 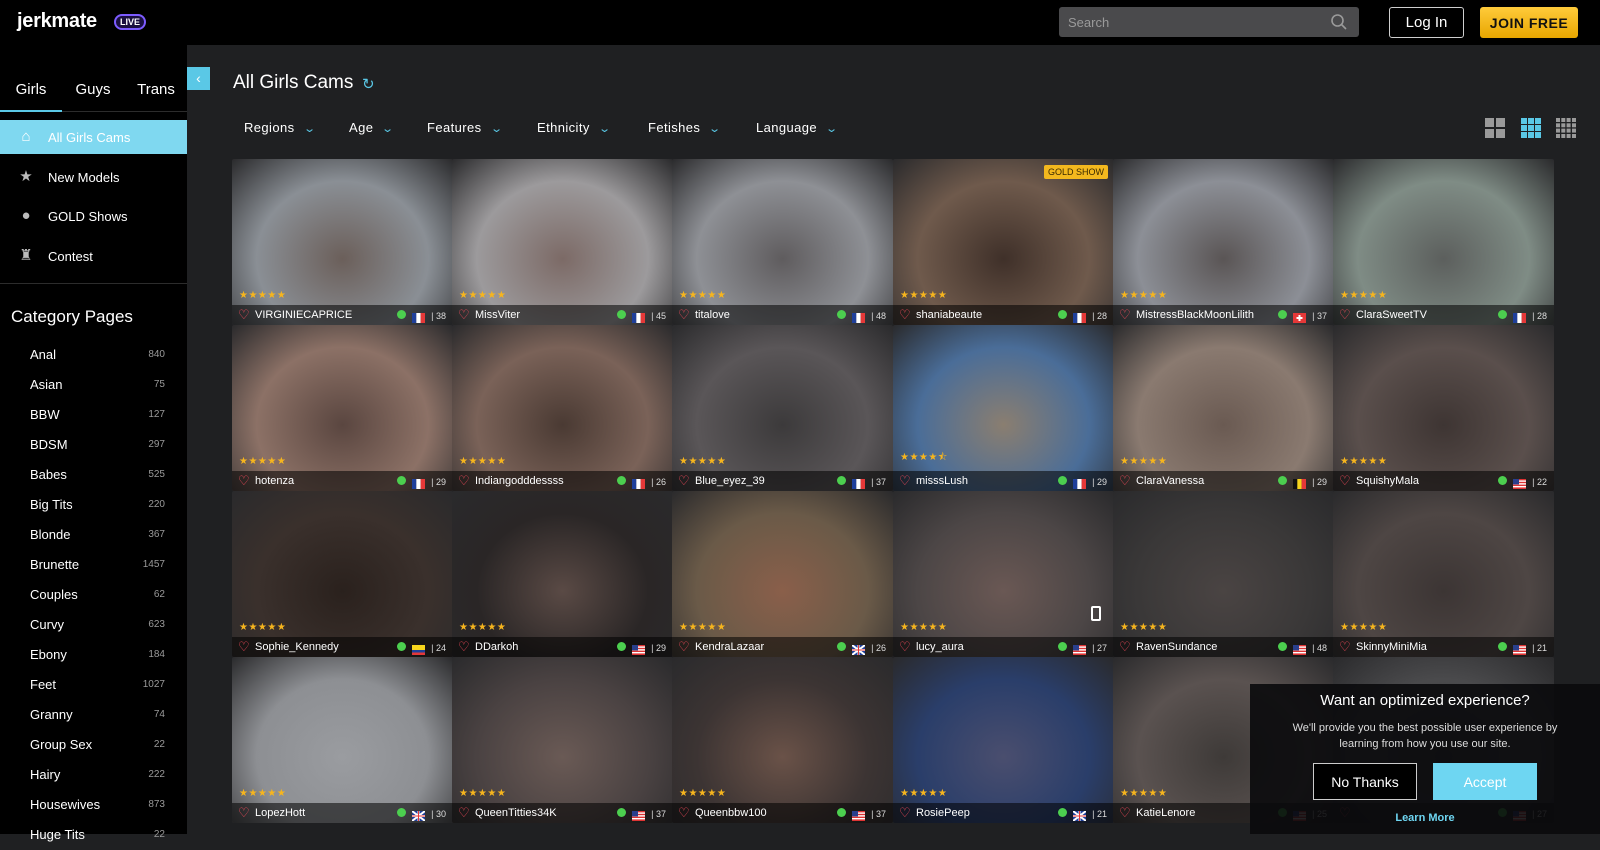 What do you see at coordinates (93, 216) in the screenshot?
I see `nav-gold-shows: ● GOLD Shows` at bounding box center [93, 216].